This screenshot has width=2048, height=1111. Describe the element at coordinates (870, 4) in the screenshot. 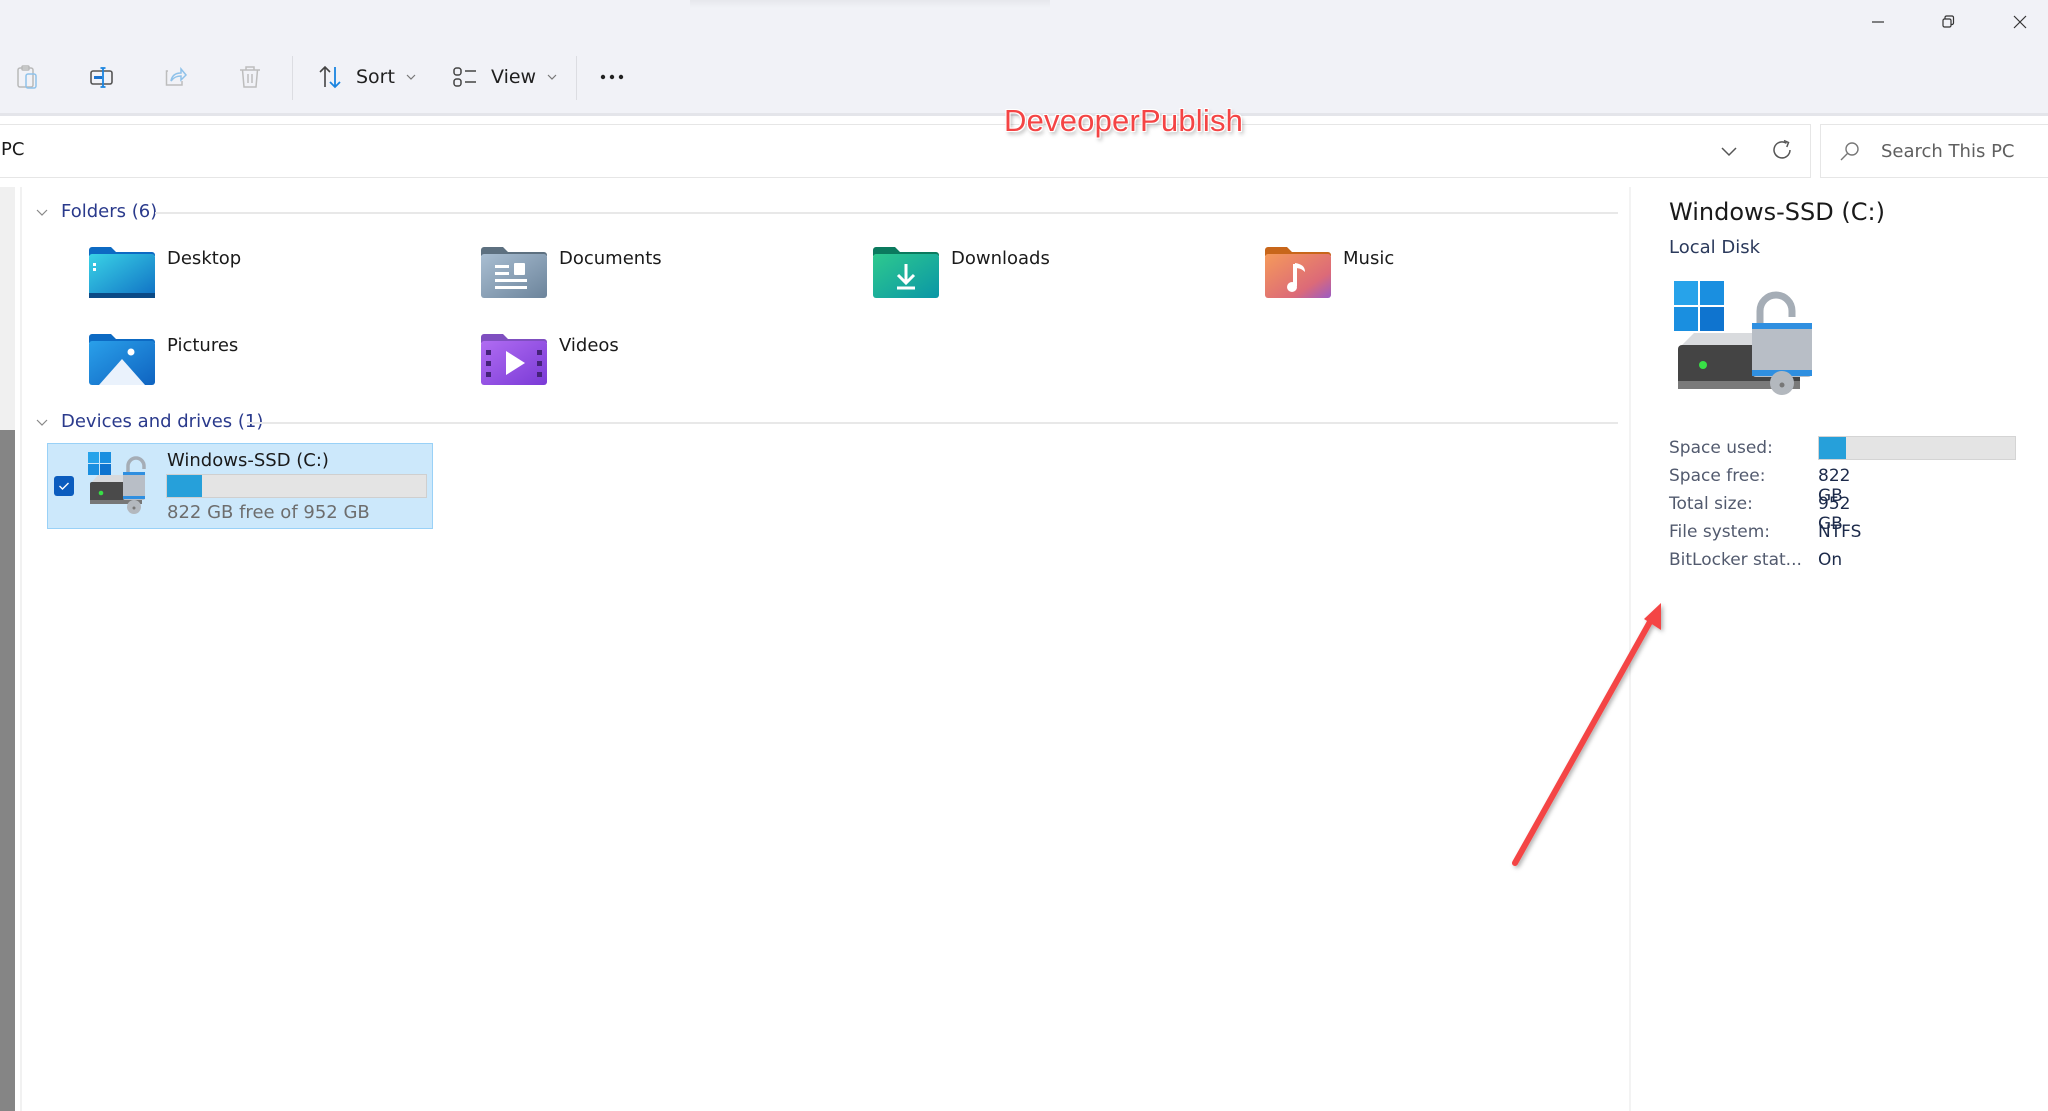

I see `title-shadow` at that location.